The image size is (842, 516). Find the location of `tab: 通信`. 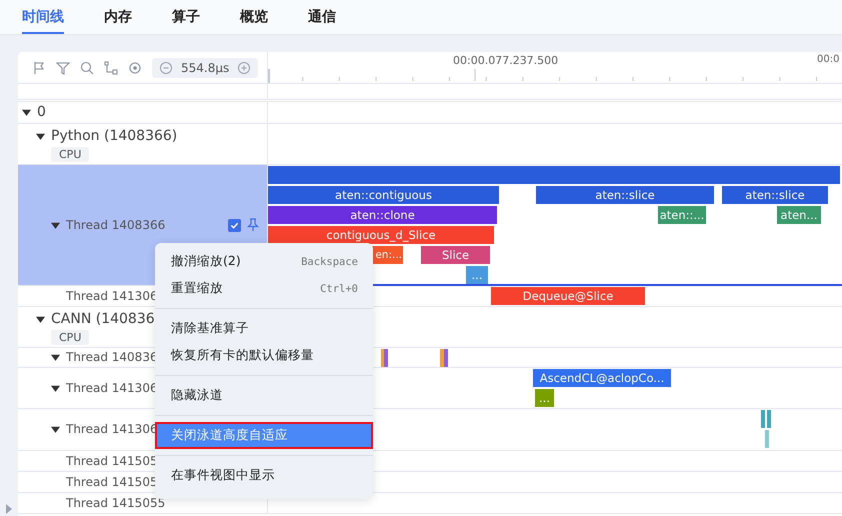

tab: 通信 is located at coordinates (322, 17).